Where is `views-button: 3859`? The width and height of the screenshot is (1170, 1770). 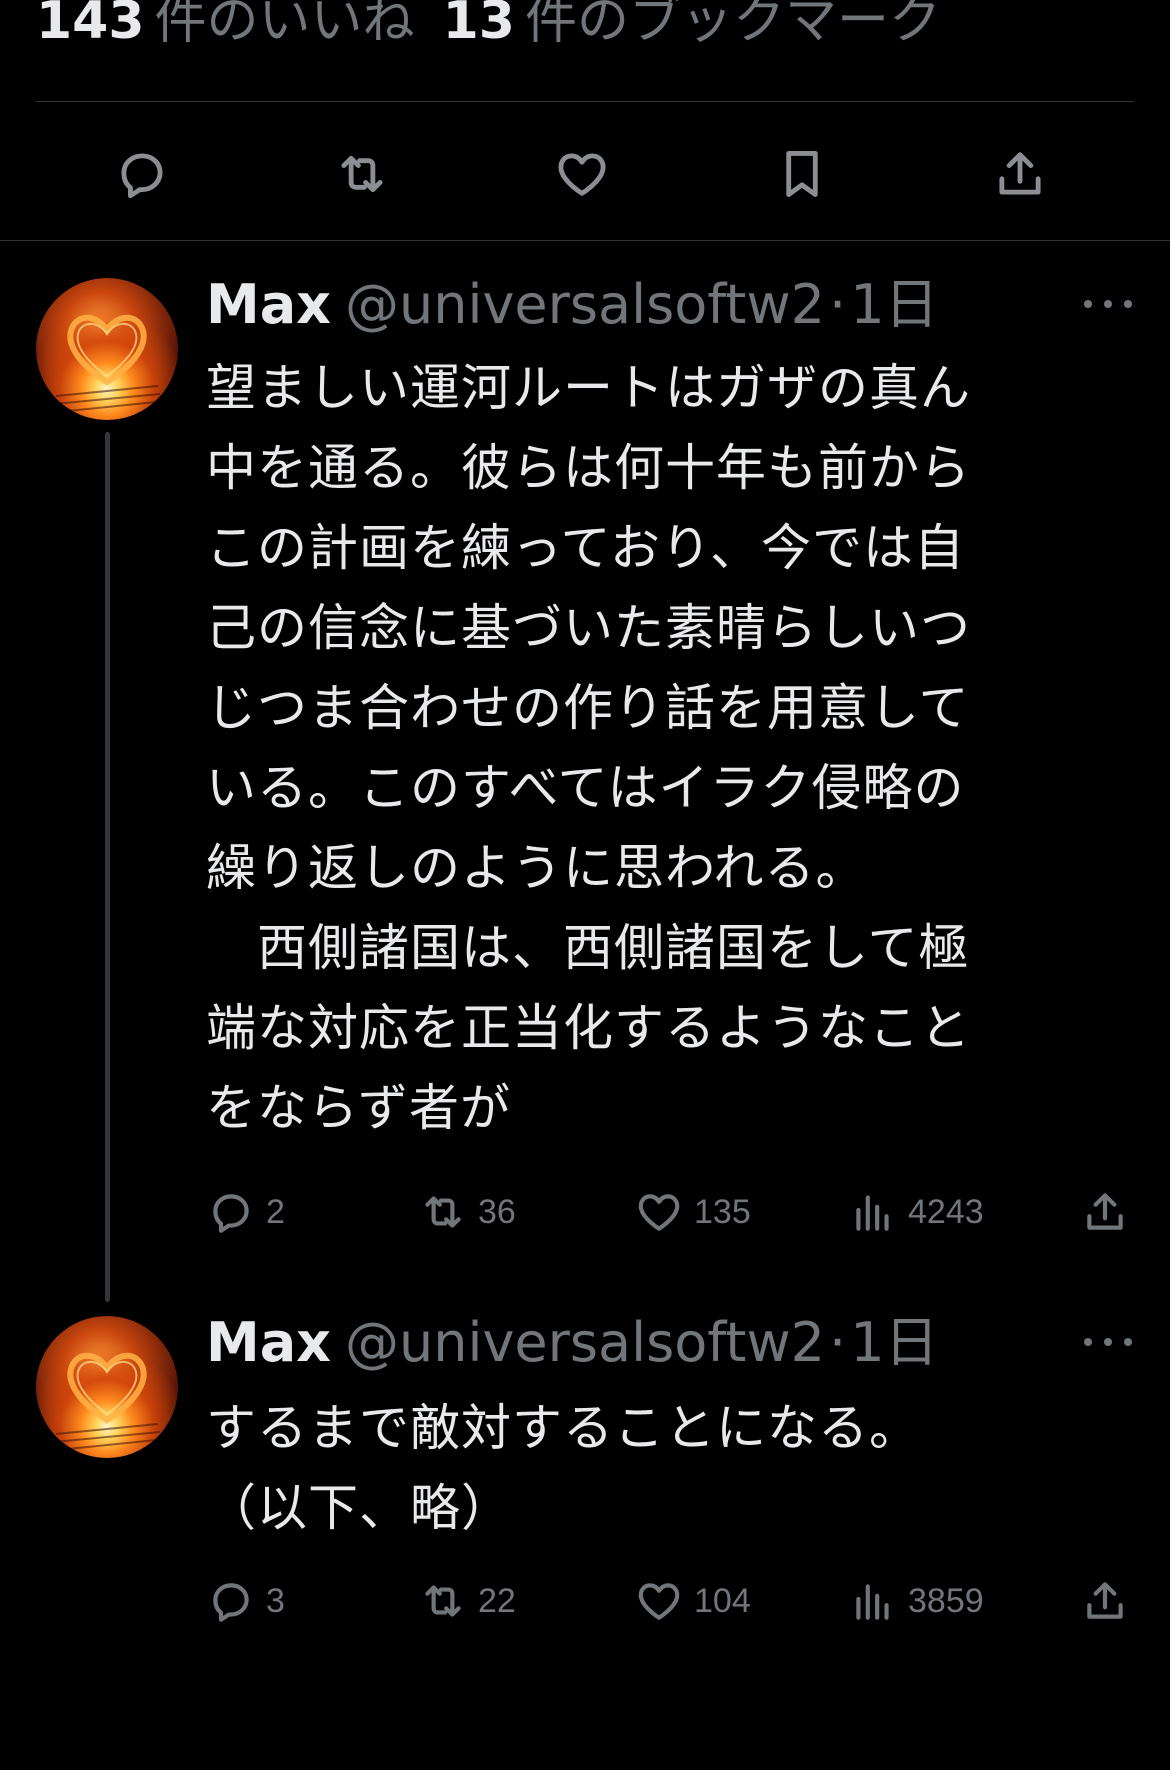
views-button: 3859 is located at coordinates (916, 1601).